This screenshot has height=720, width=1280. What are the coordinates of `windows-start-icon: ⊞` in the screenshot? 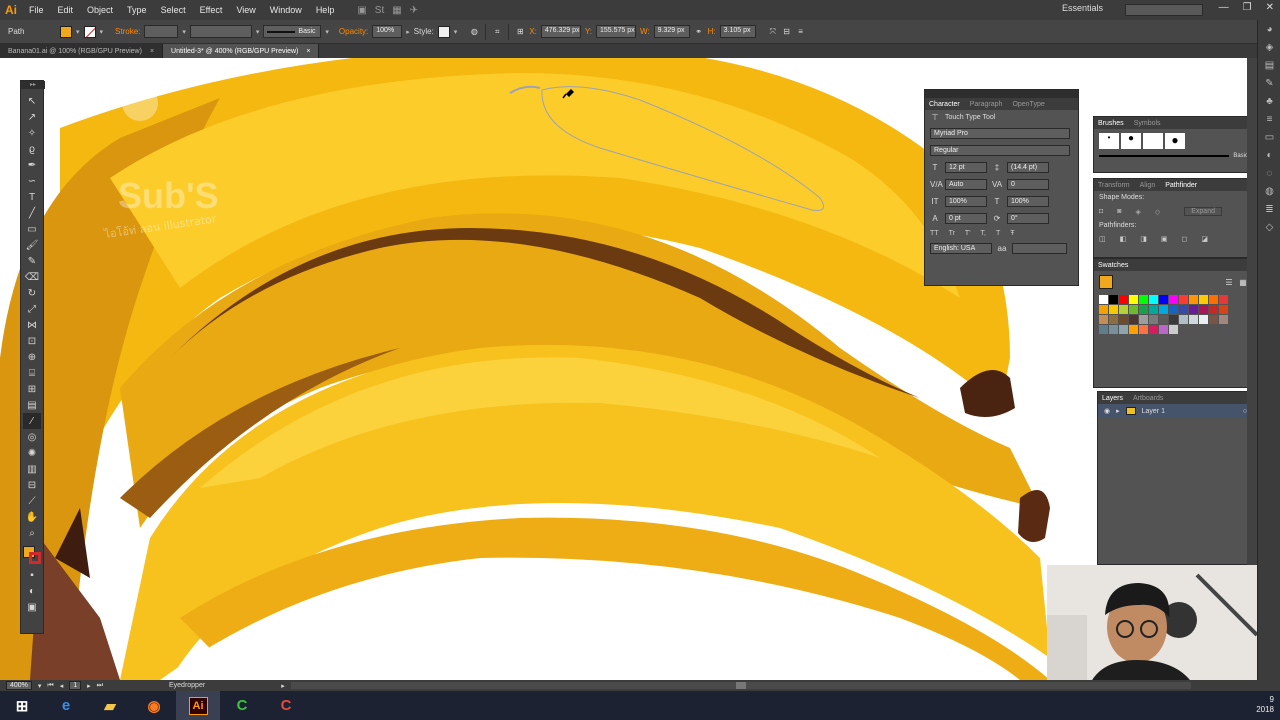 It's located at (22, 705).